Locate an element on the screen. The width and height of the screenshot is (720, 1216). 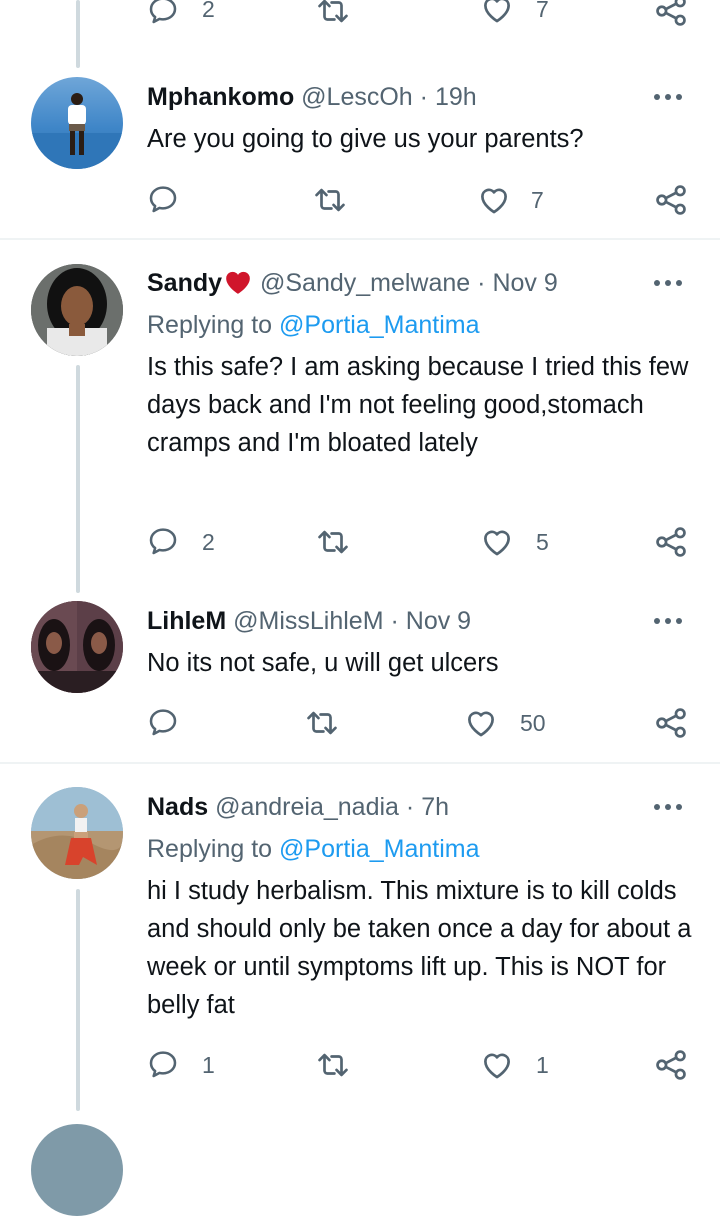
tweet-header: LihleM @MissLihleM · Nov 9 is located at coordinates (309, 621).